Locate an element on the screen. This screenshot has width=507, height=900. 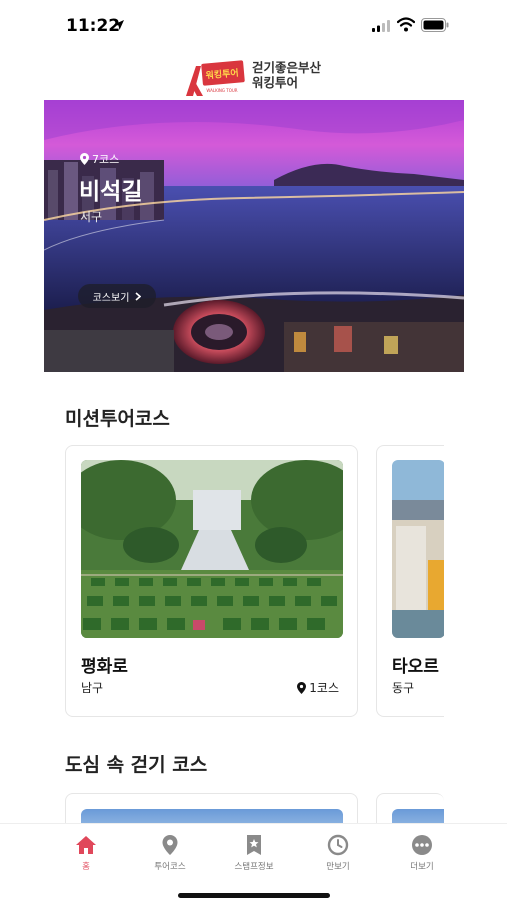
nav-label: 더보기 is located at coordinates (422, 867).